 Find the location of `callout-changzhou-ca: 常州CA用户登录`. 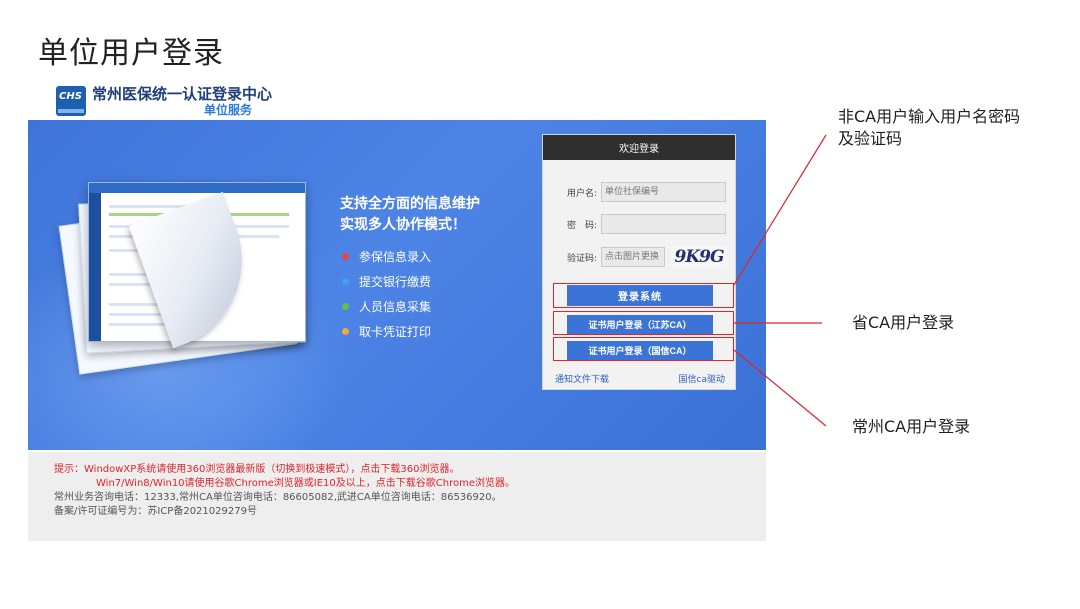

callout-changzhou-ca: 常州CA用户登录 is located at coordinates (911, 426).